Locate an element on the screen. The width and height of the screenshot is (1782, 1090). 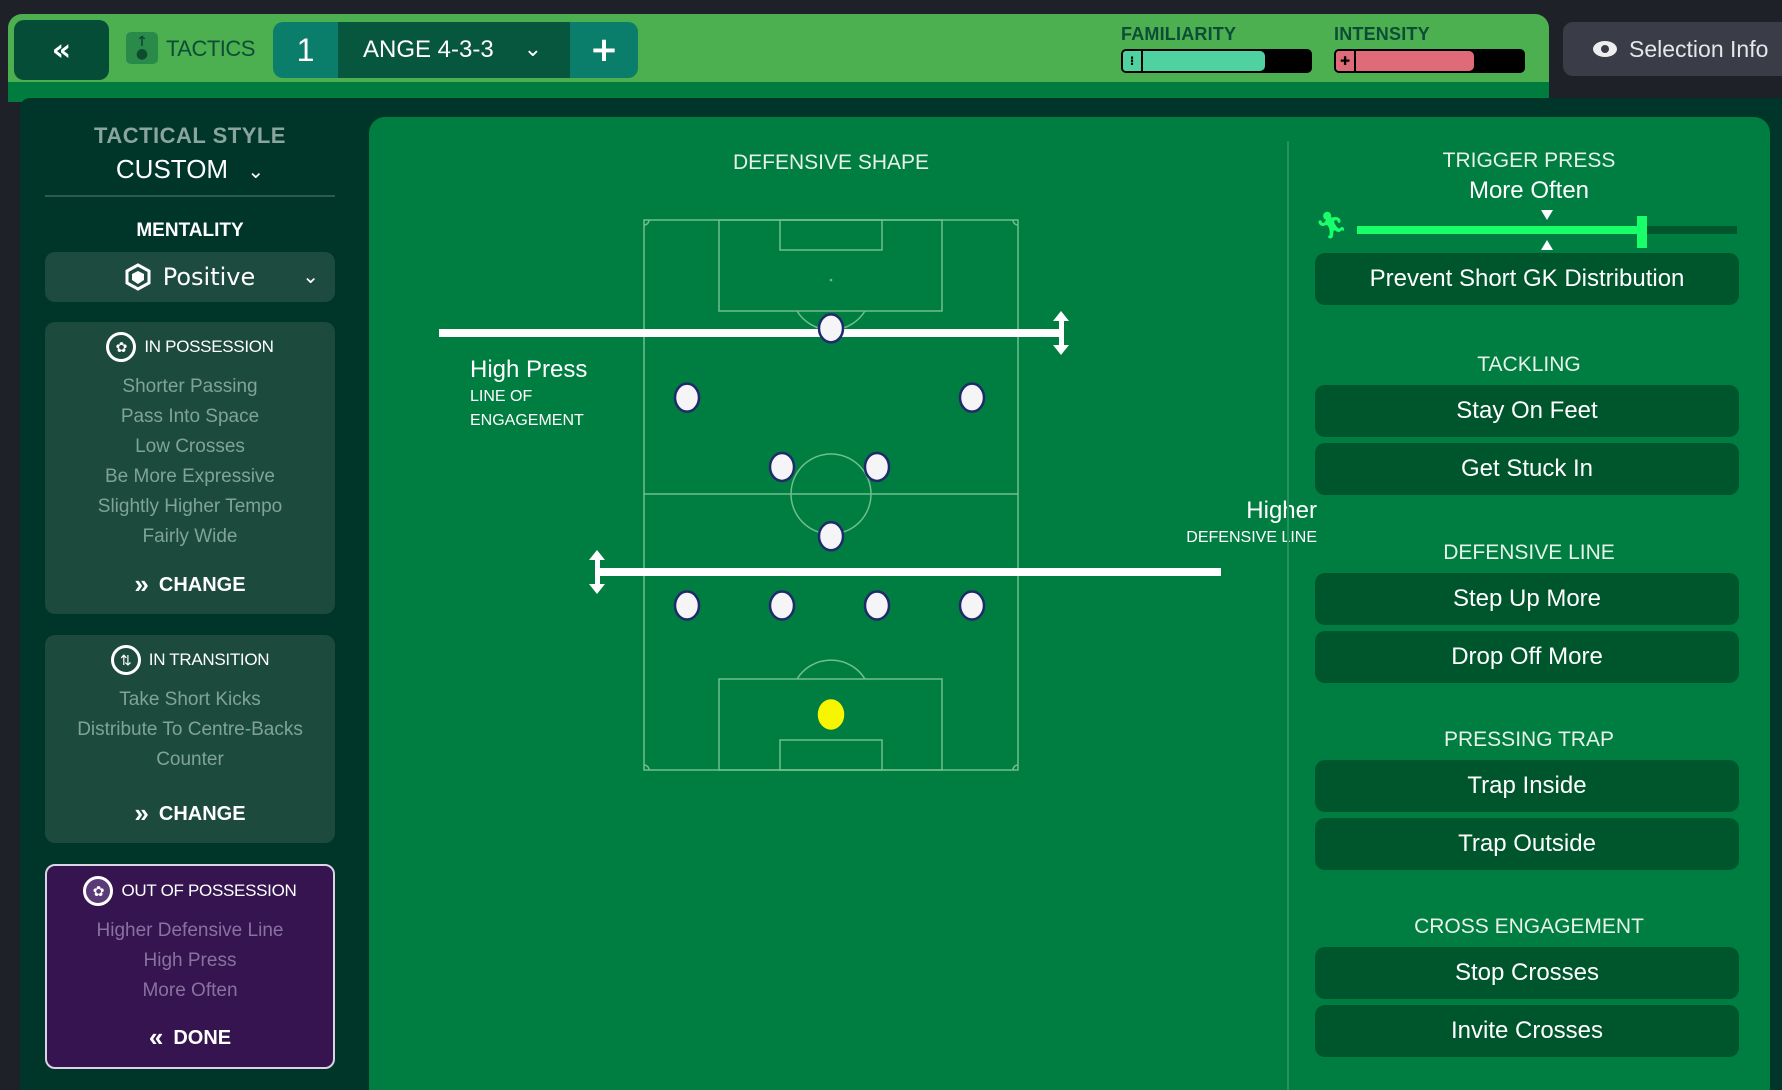
tactics-label: TACTICS is located at coordinates (210, 48).